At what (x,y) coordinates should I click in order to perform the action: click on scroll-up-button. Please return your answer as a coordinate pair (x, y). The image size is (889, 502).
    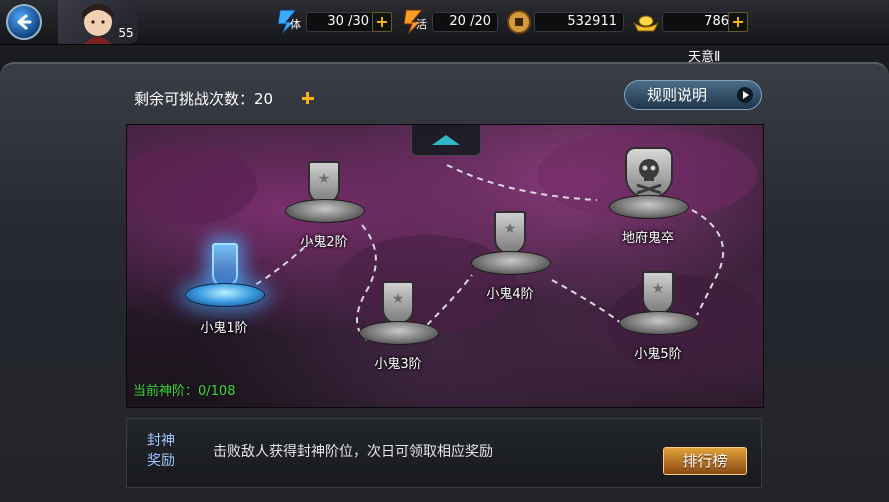
    Looking at the image, I should click on (446, 140).